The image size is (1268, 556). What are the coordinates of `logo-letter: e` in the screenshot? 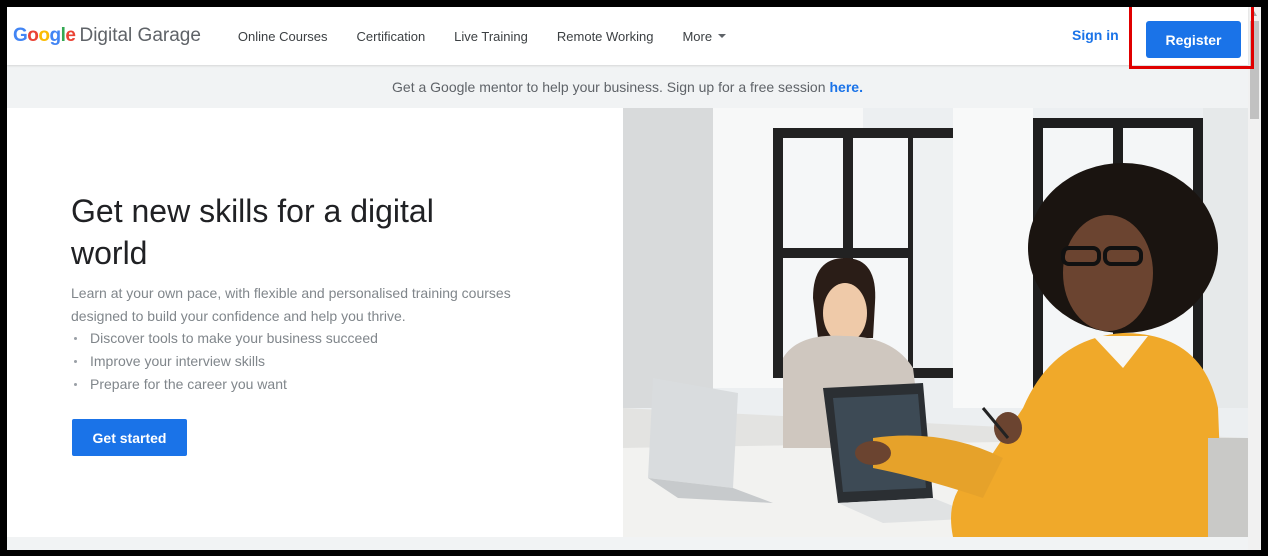 It's located at (70, 35).